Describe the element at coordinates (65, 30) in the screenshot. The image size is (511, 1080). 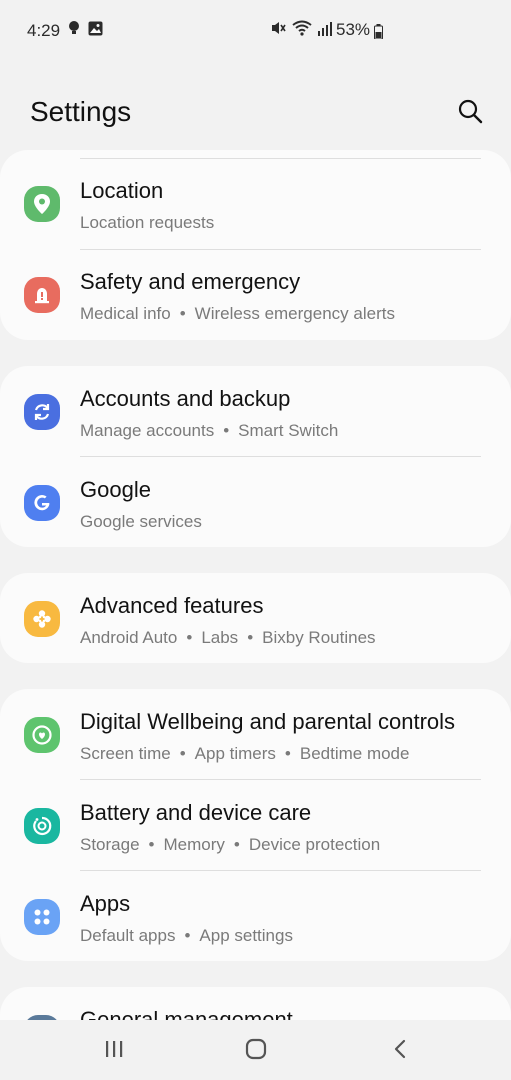
I see `status-left: 4:29` at that location.